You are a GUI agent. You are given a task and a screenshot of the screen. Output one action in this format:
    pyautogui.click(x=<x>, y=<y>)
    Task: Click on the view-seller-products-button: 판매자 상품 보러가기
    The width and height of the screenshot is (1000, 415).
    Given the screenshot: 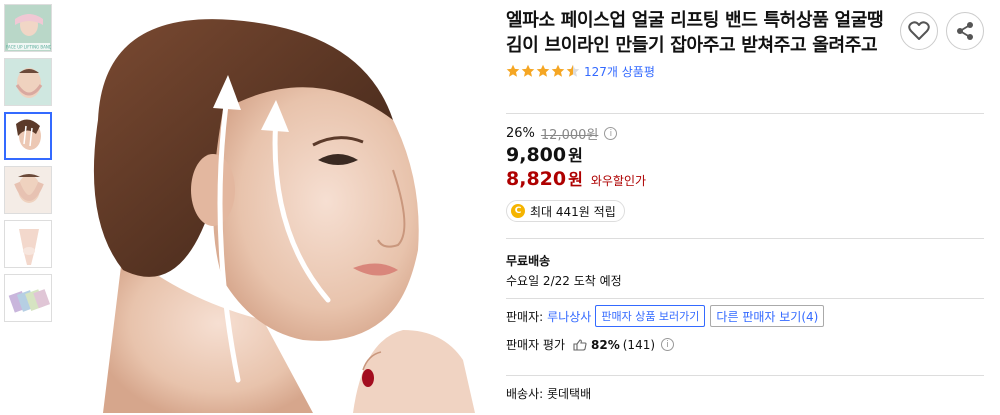 What is the action you would take?
    pyautogui.click(x=650, y=316)
    